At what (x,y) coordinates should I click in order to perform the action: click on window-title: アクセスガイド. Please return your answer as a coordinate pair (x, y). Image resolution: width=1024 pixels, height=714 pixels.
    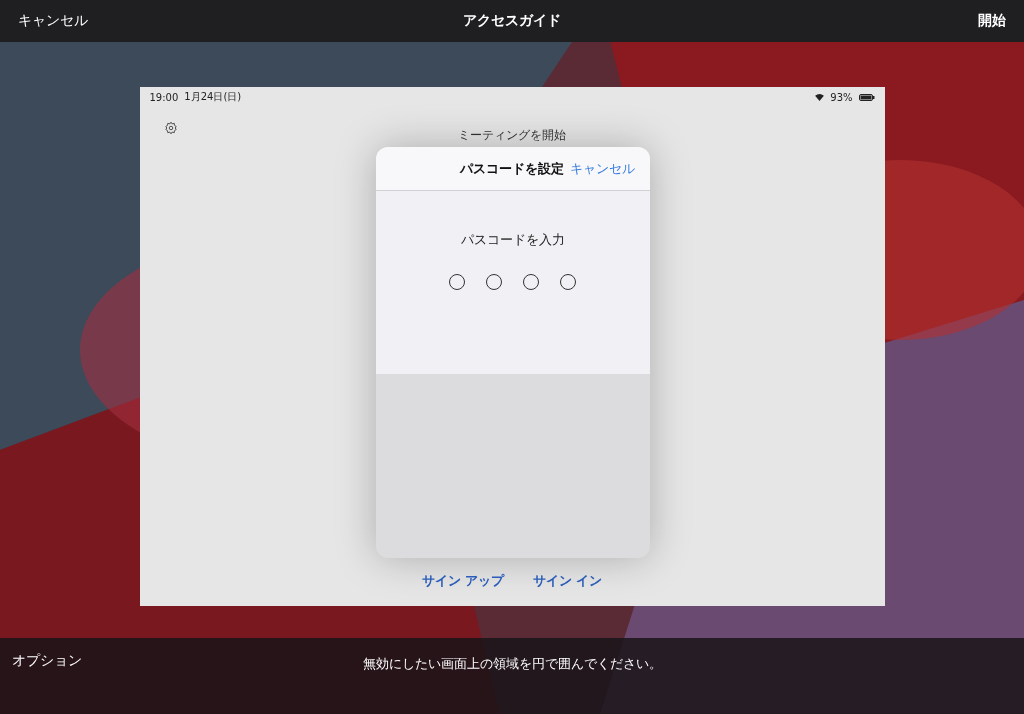
    Looking at the image, I should click on (512, 21).